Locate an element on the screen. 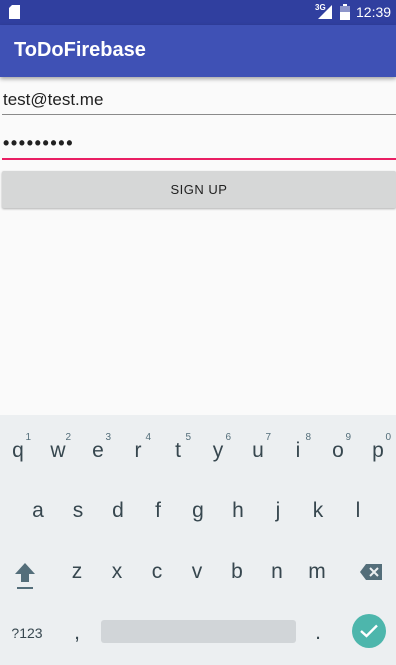 Image resolution: width=396 pixels, height=665 pixels. key-label: h is located at coordinates (238, 510).